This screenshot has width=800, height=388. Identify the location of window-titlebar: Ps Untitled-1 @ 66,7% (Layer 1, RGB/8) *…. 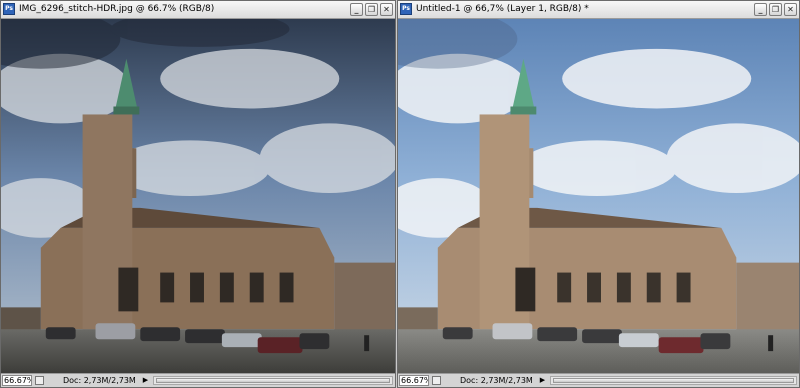
(598, 10).